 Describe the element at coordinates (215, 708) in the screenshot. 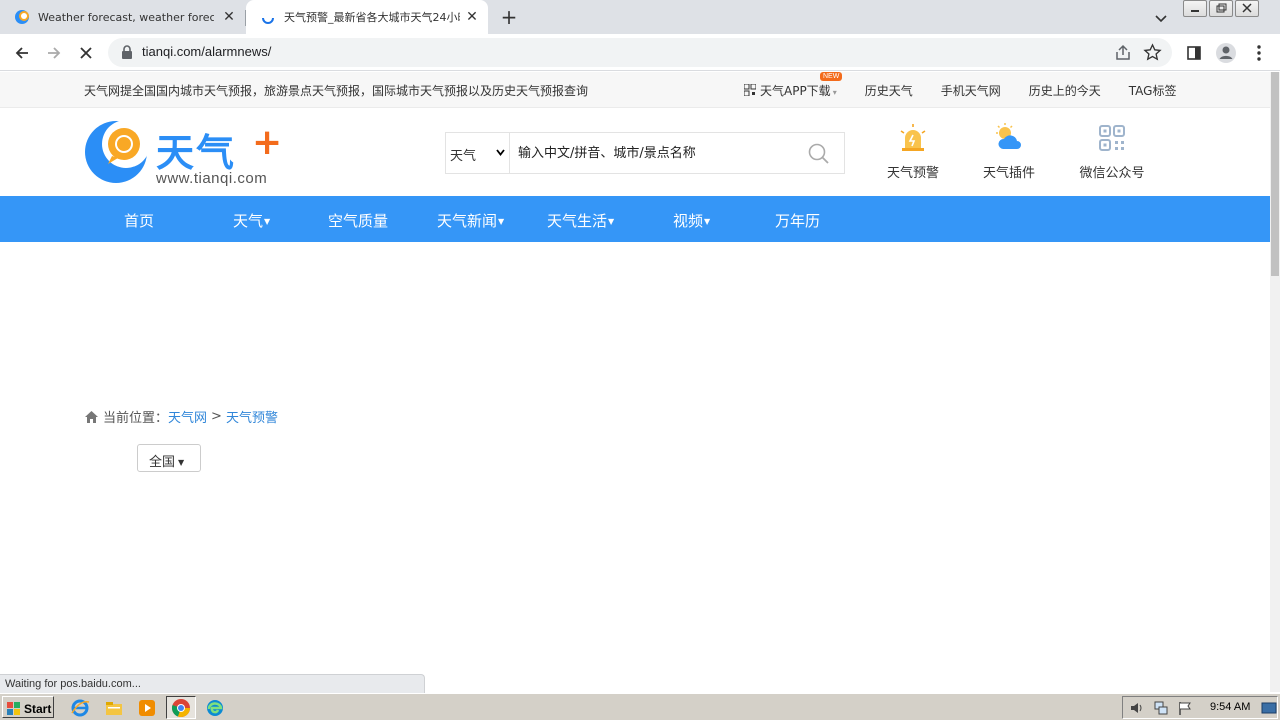

I see `edge-icon` at that location.